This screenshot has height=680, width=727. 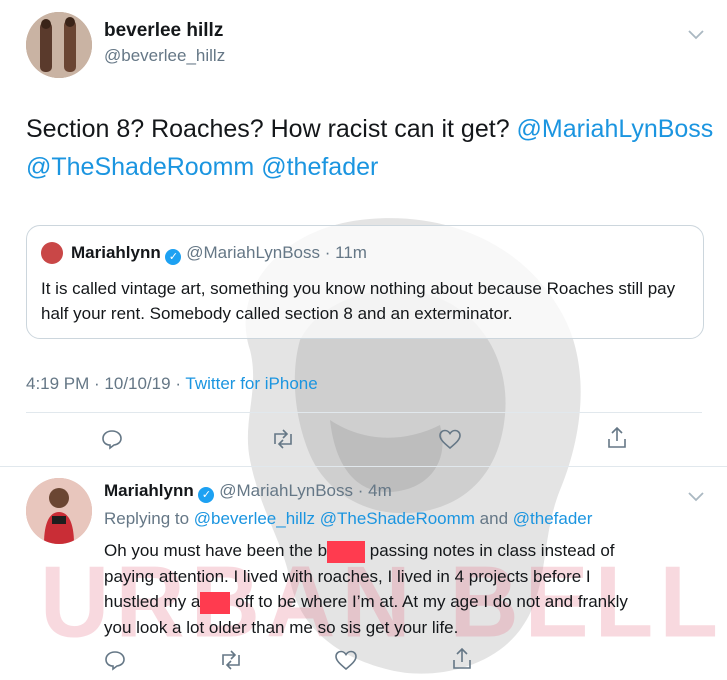 I want to click on reply-line-1-end: passing notes in class instead of, so click(x=490, y=550).